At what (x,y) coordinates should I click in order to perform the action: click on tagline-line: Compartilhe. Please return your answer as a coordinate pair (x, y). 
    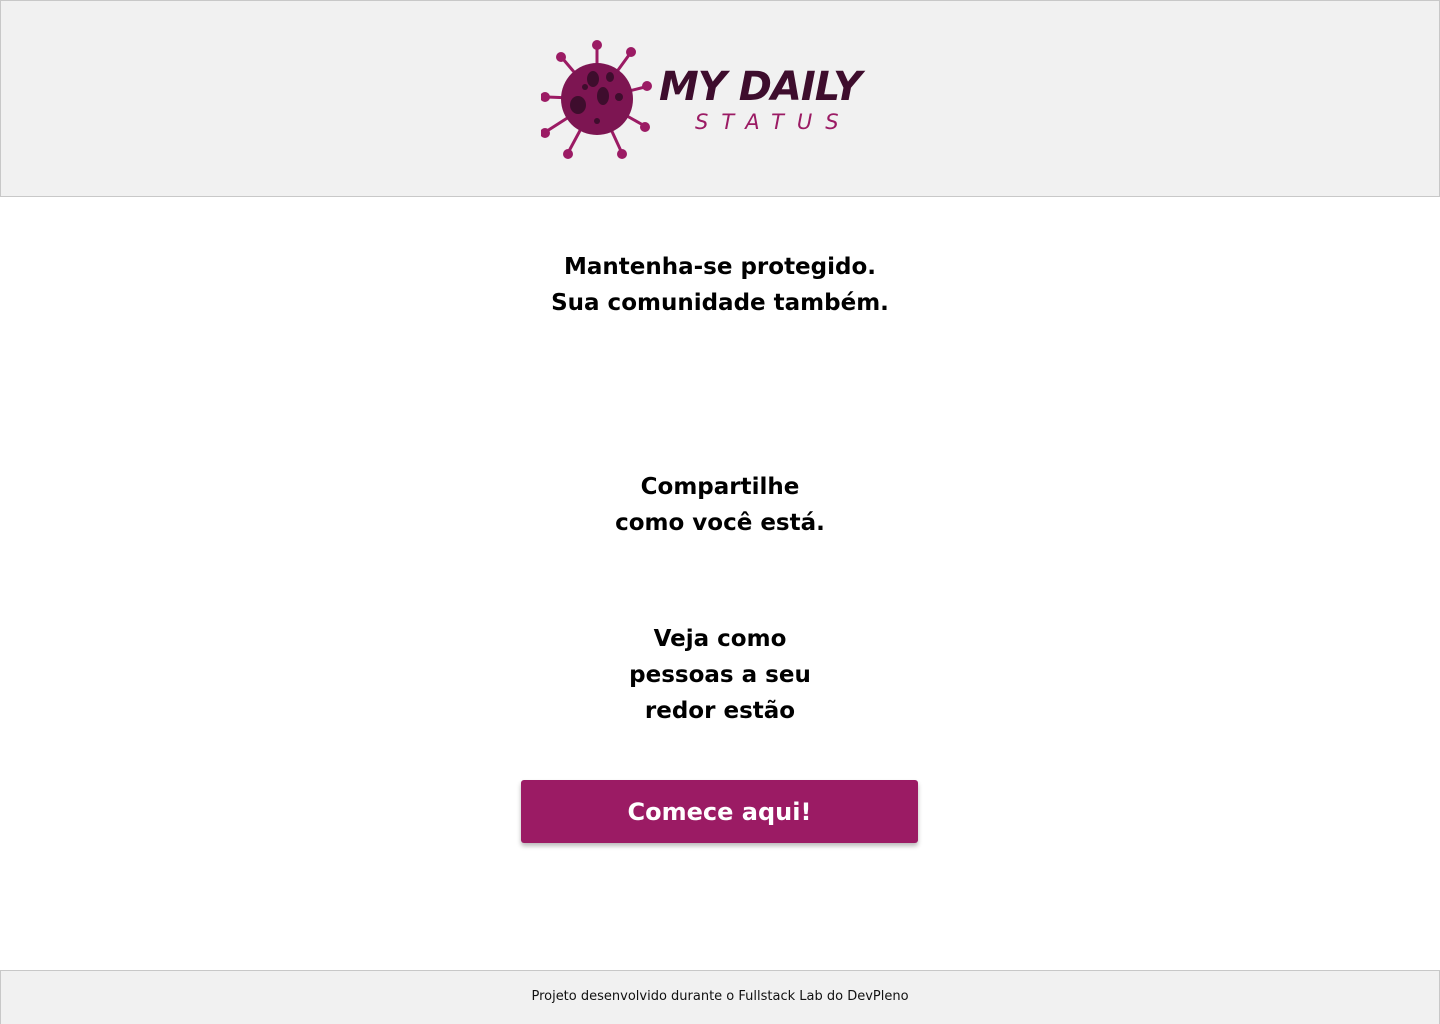
    Looking at the image, I should click on (720, 487).